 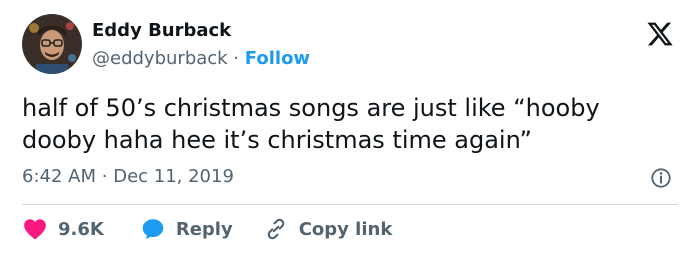 I want to click on follow-button: Follow, so click(x=277, y=58).